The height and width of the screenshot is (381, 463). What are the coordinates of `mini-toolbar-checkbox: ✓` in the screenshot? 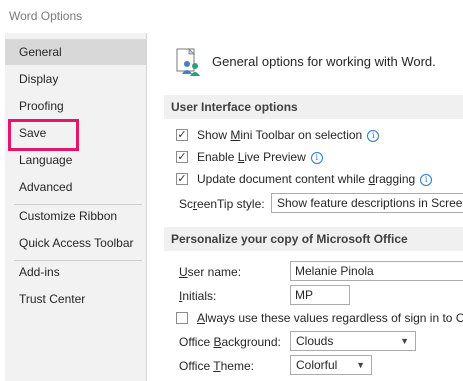 It's located at (182, 135).